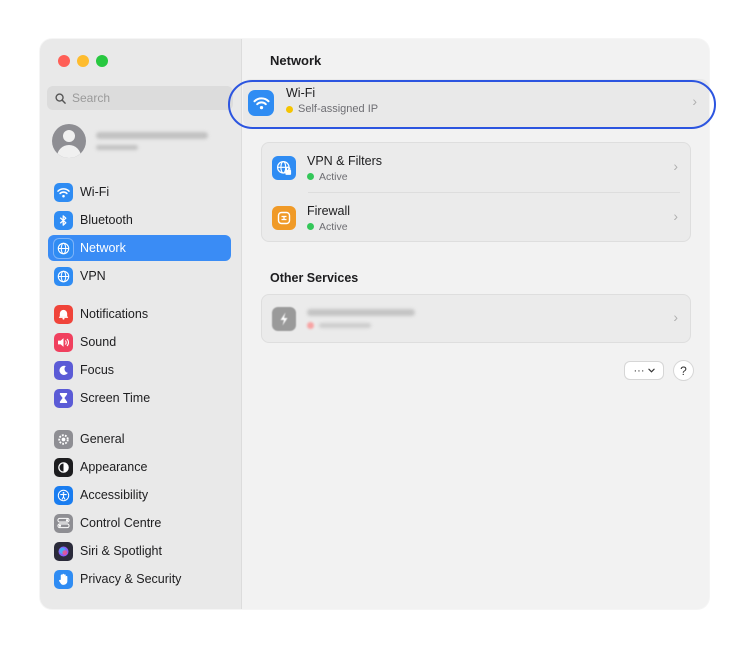  I want to click on sidebar-item-label: Bluetooth, so click(106, 220).